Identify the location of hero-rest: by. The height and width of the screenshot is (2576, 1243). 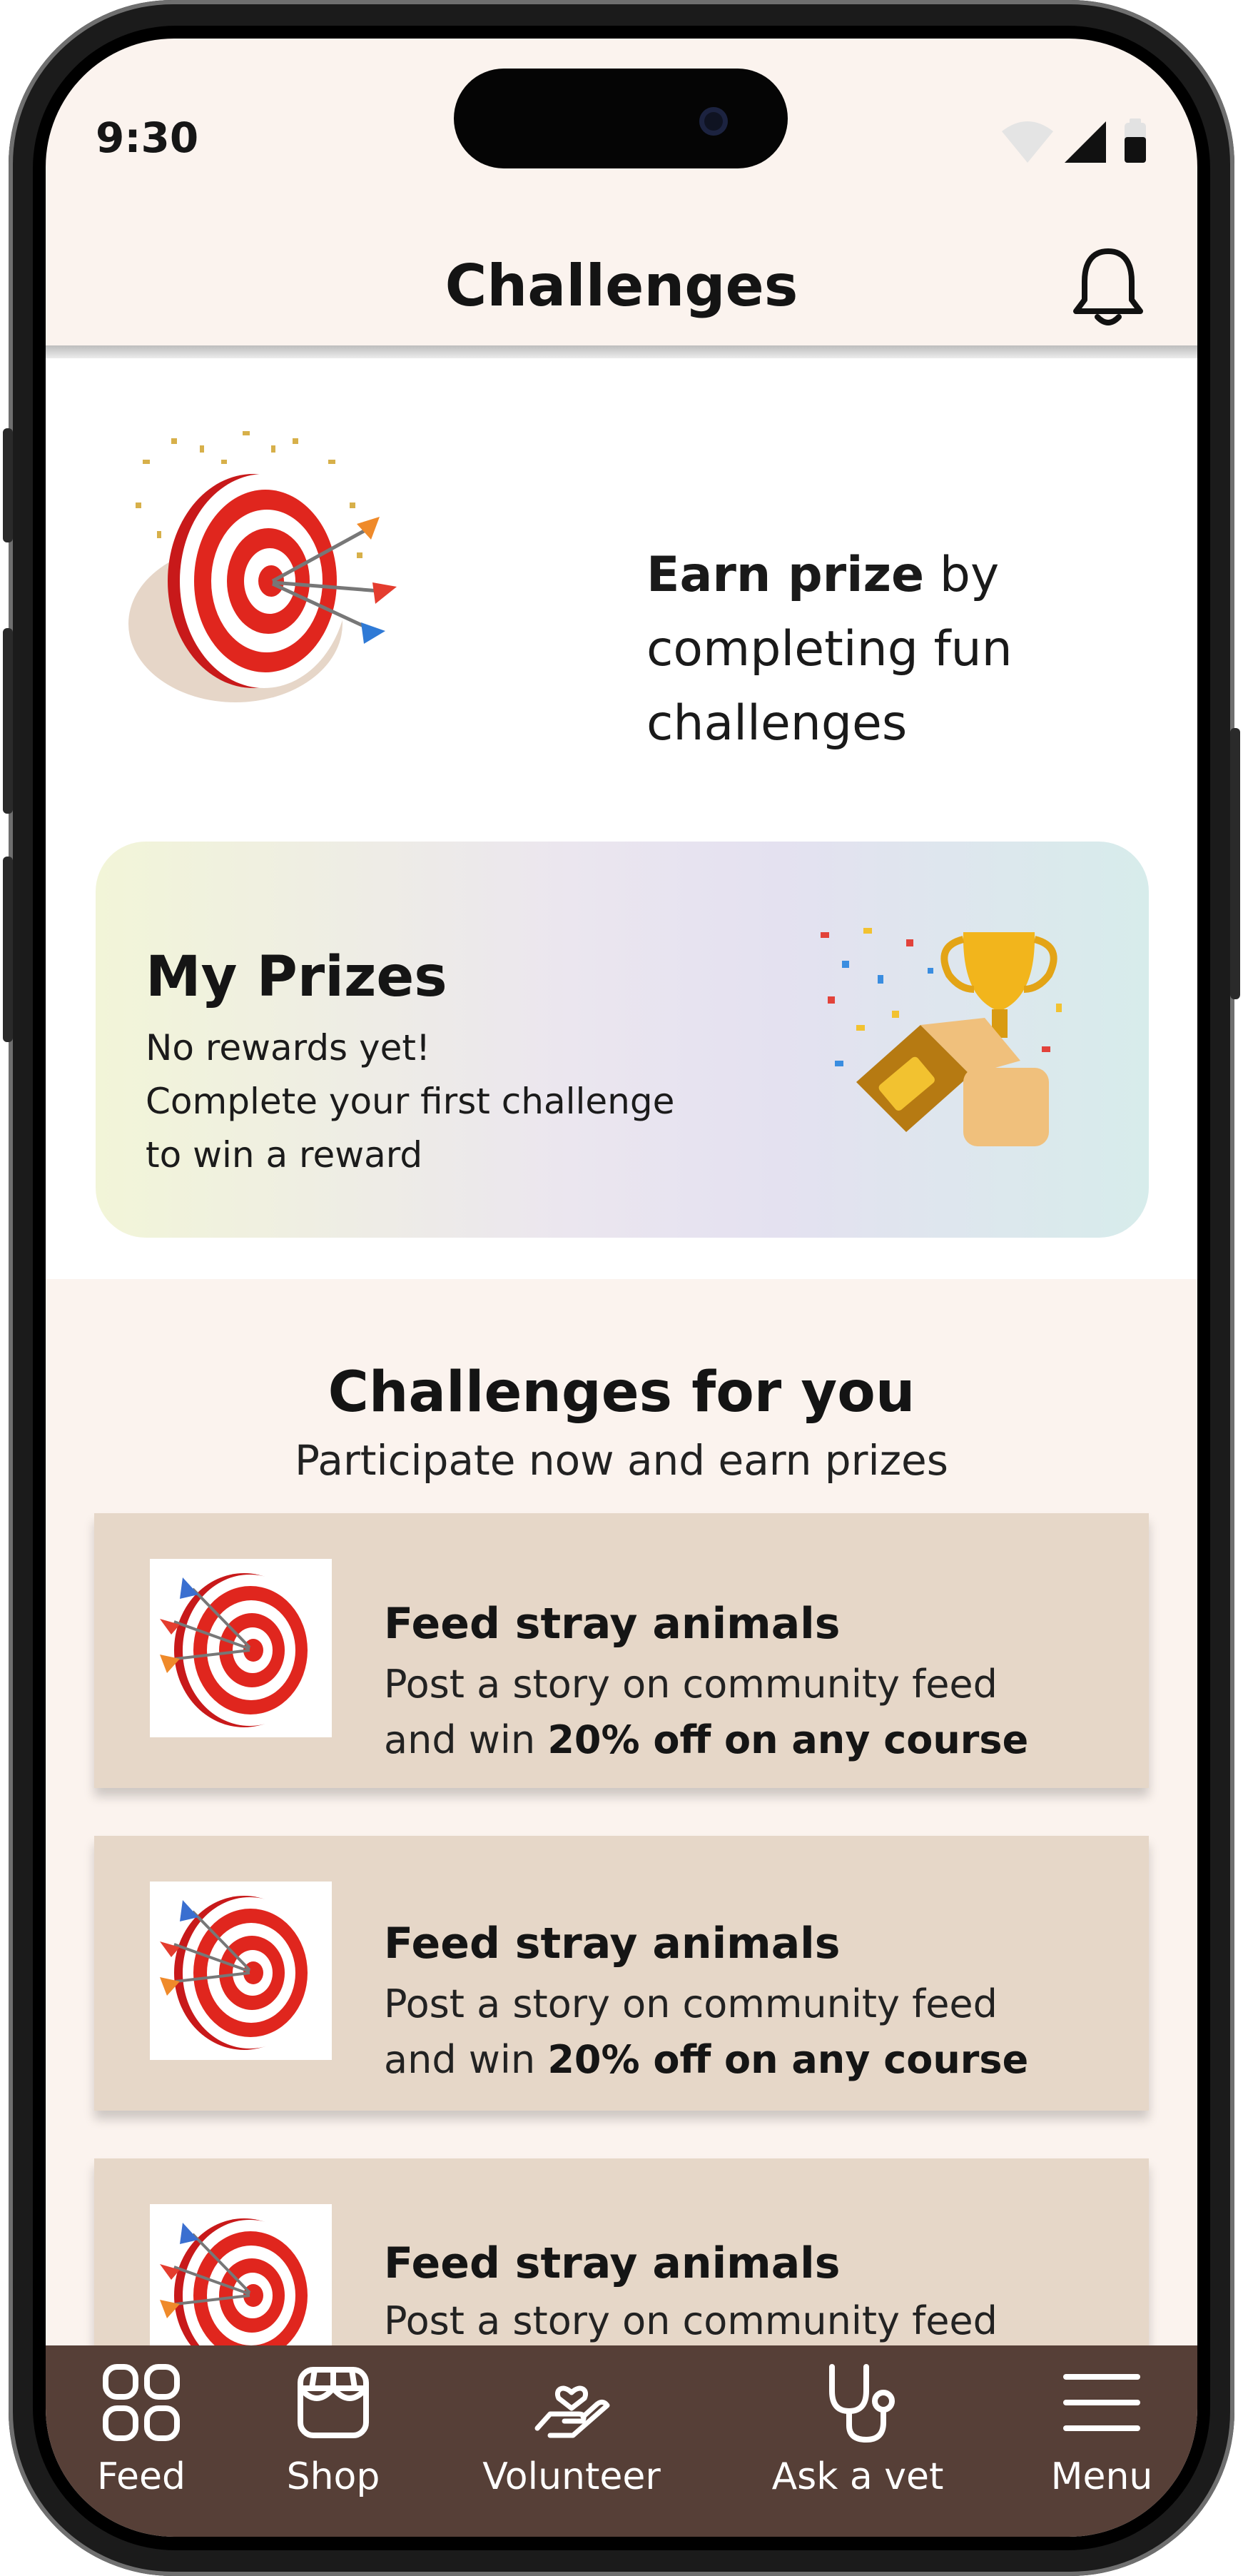
(962, 575).